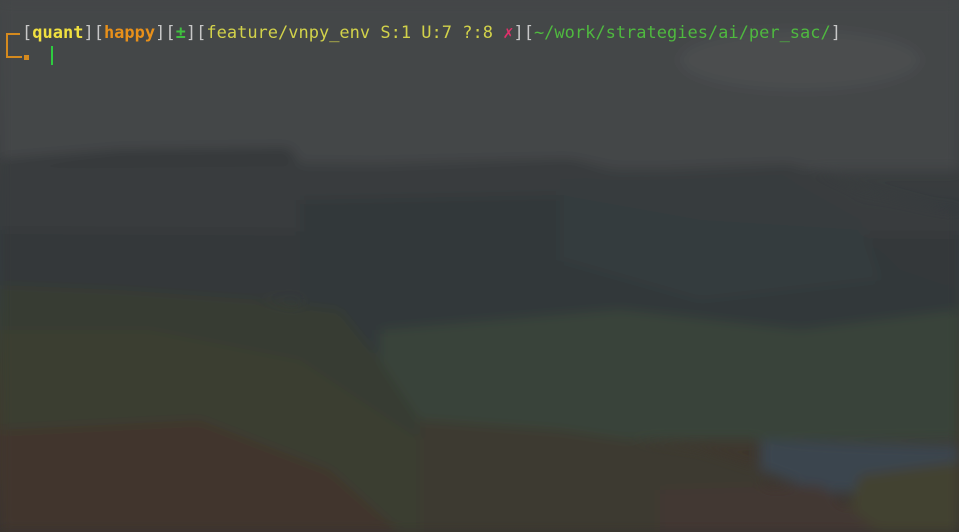  I want to click on plus-minus-icon: ±, so click(180, 33).